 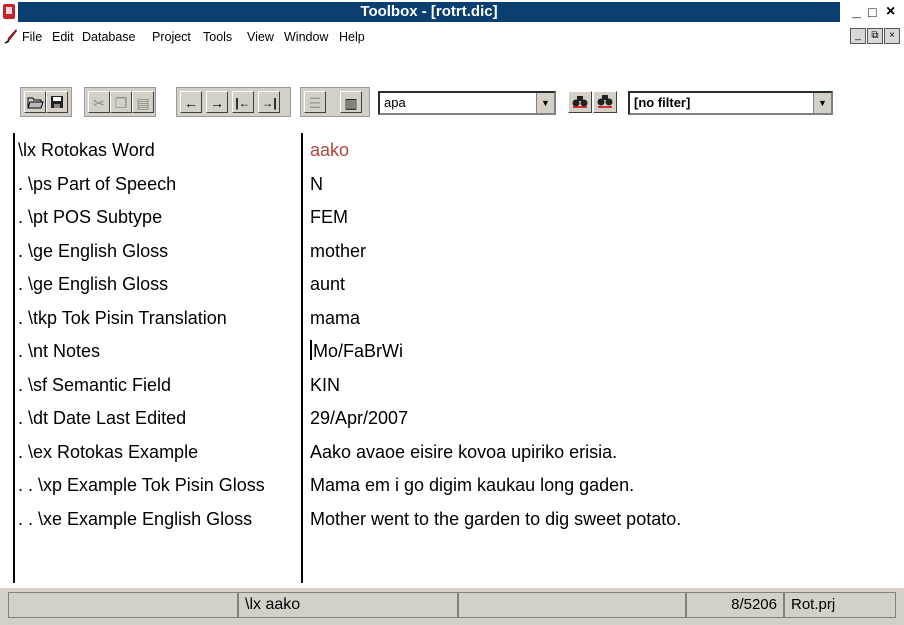 What do you see at coordinates (159, 389) in the screenshot?
I see `field-label: . \sf Semantic Field` at bounding box center [159, 389].